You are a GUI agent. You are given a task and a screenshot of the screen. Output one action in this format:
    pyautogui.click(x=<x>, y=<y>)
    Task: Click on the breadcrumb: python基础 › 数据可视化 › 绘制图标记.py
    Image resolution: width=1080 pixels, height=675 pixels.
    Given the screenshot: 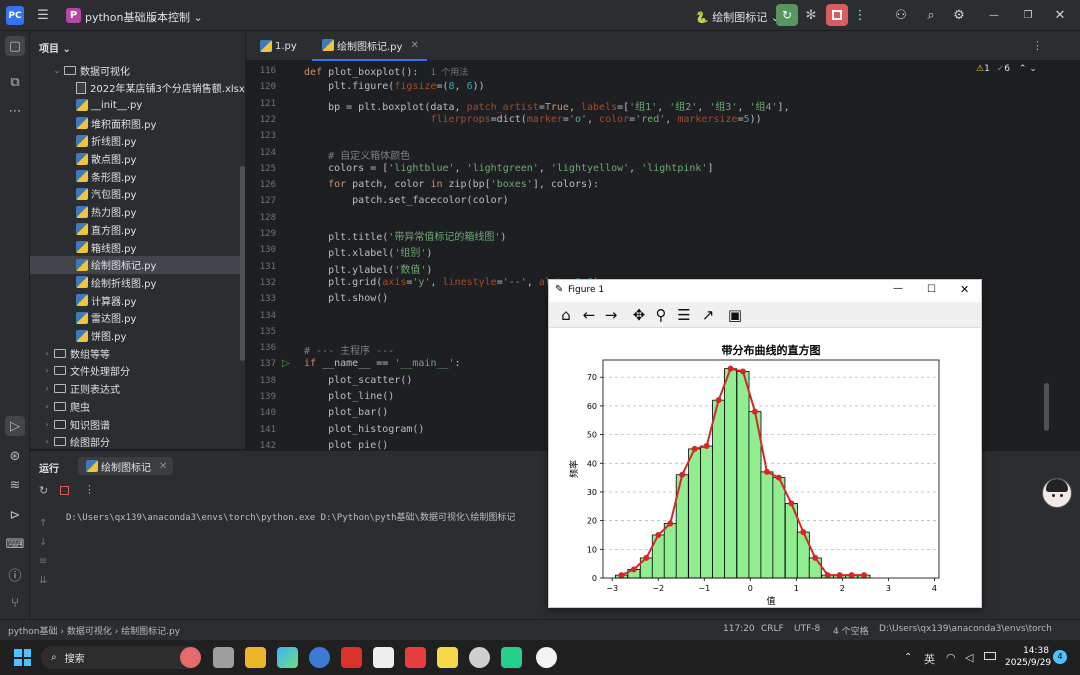 What is the action you would take?
    pyautogui.click(x=94, y=630)
    